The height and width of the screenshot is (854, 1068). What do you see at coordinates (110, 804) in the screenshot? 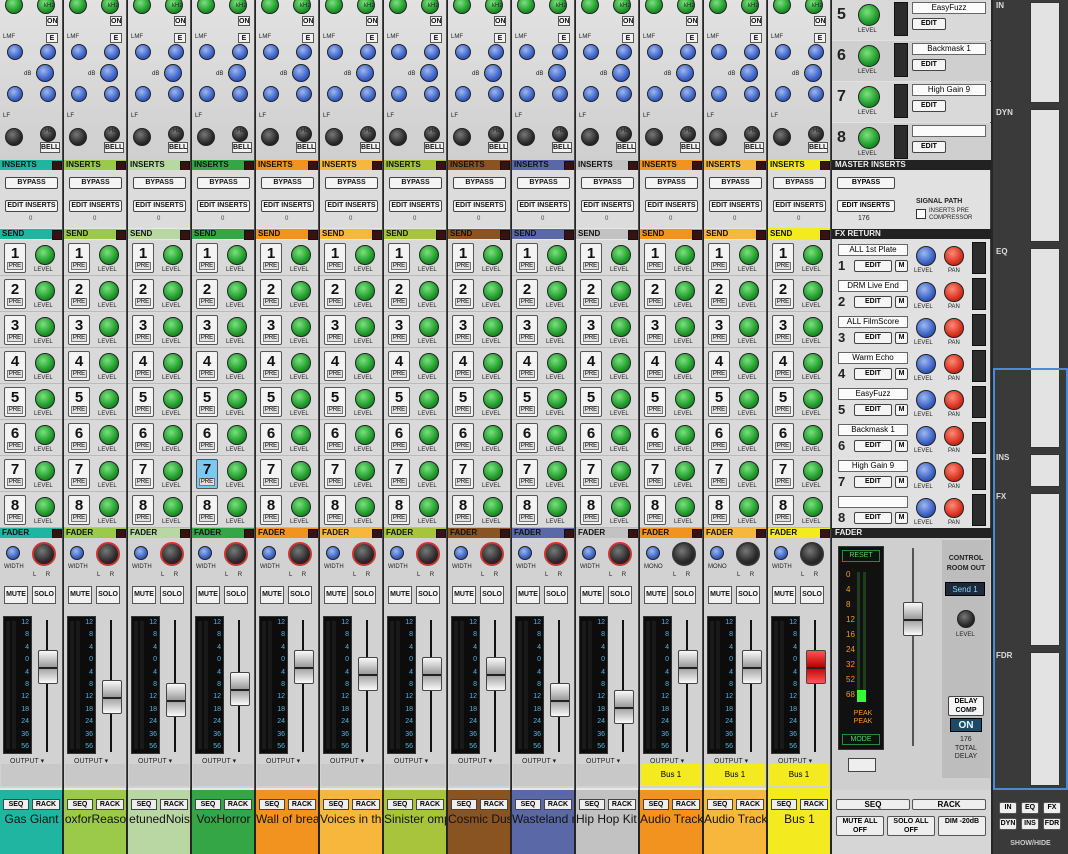
I see `rack-button: RACK` at bounding box center [110, 804].